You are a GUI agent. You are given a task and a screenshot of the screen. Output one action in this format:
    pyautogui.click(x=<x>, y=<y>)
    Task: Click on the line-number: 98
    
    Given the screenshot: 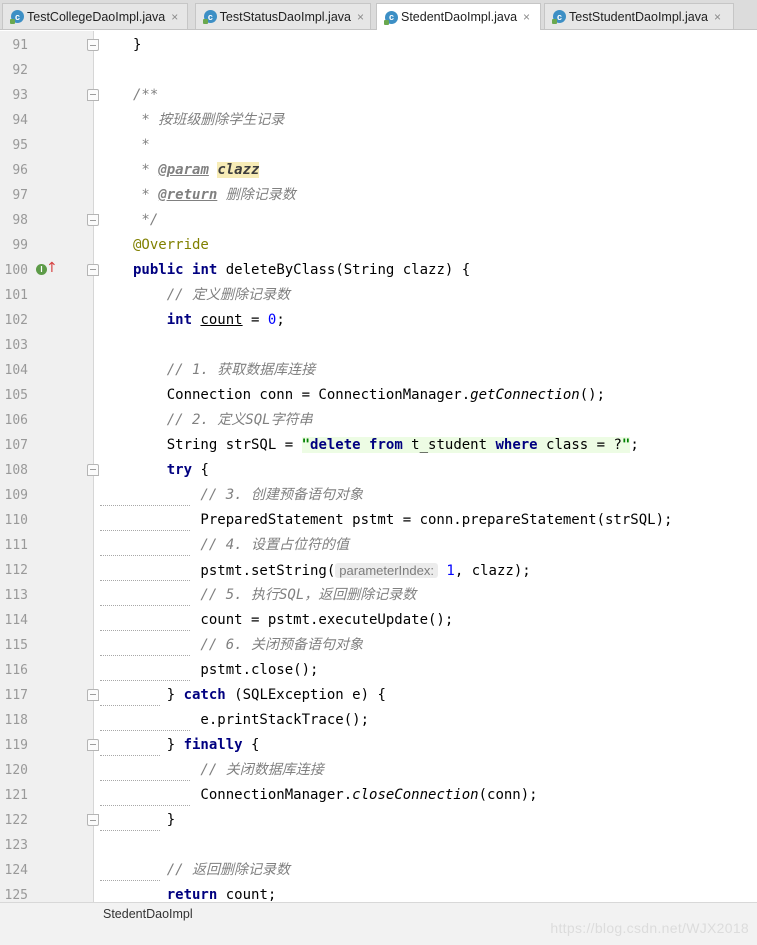 What is the action you would take?
    pyautogui.click(x=20, y=220)
    